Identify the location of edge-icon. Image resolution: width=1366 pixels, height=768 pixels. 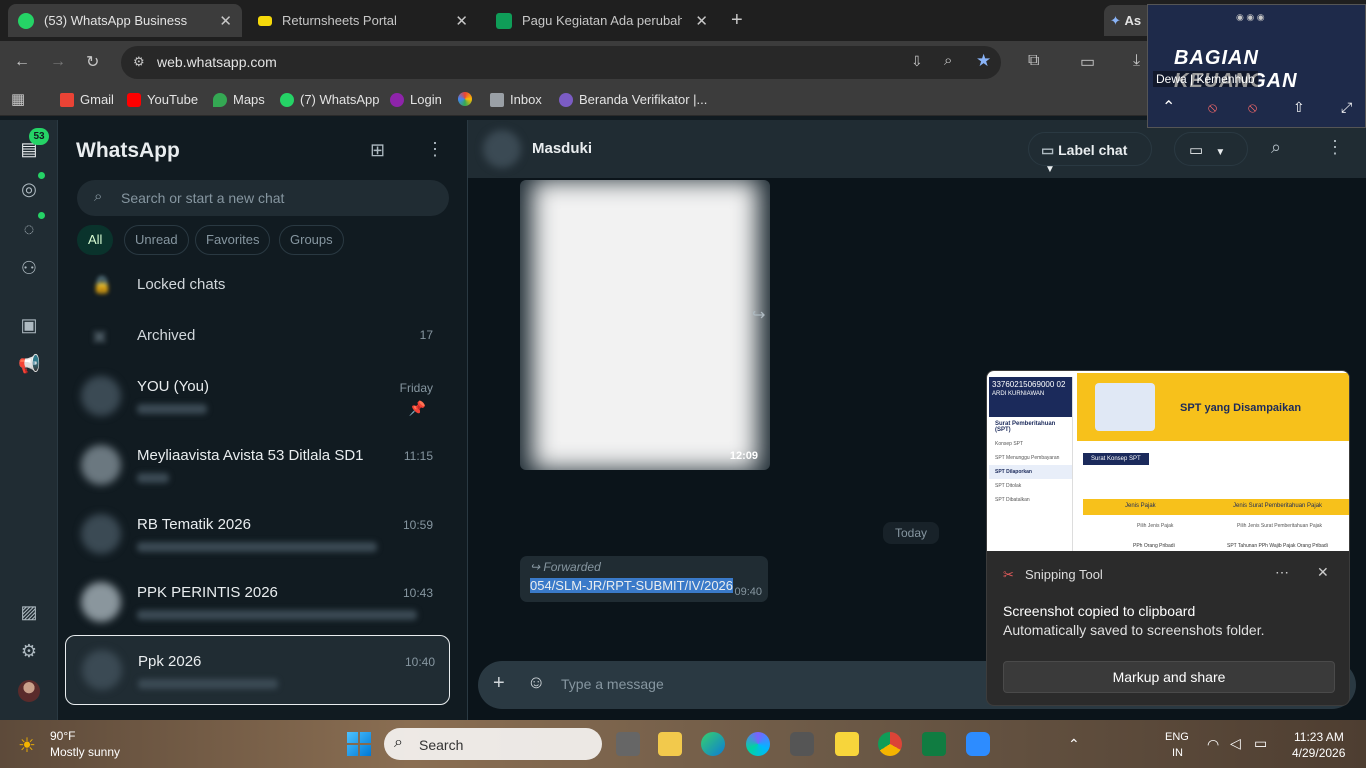
(713, 744).